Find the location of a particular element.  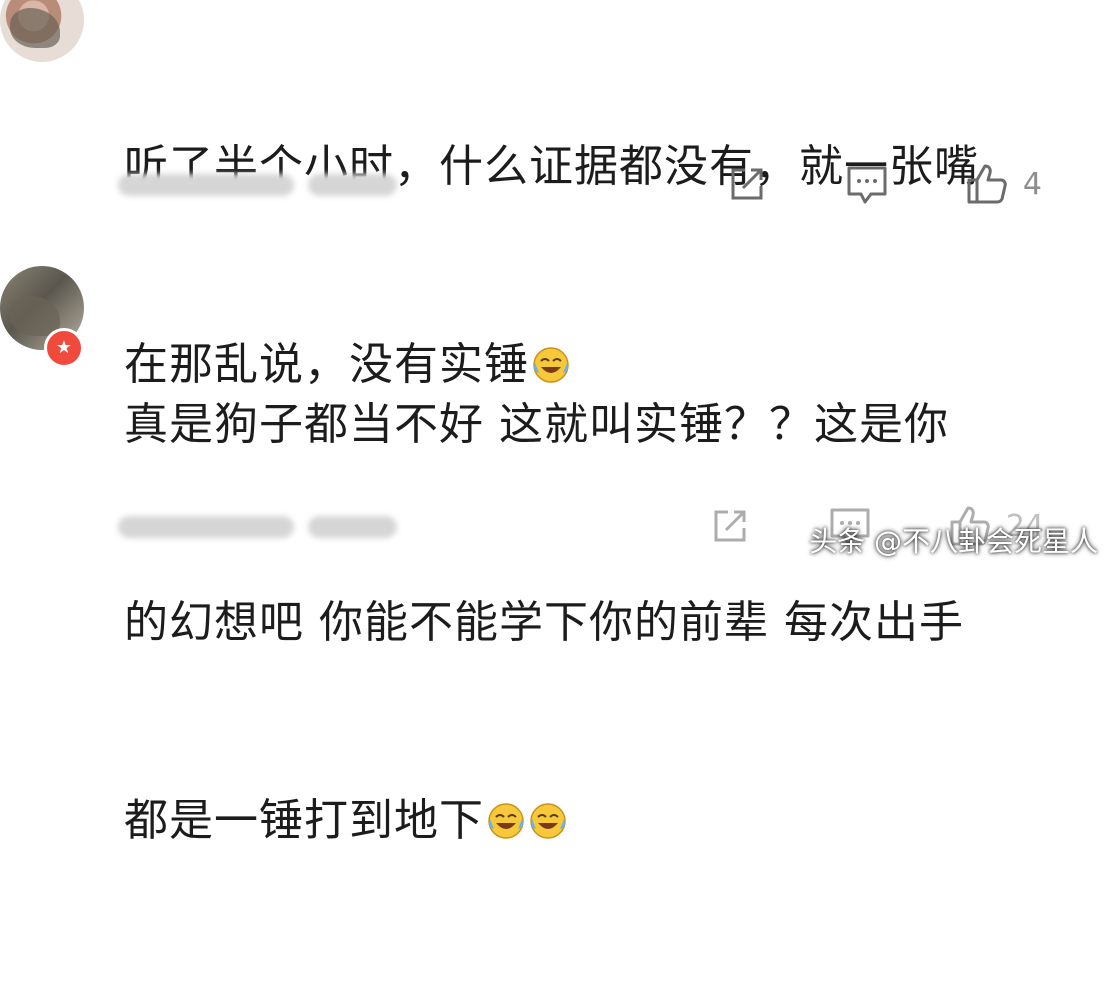

comment-text-line: 的幻想吧 你能不能学下你的前辈 每次出手 is located at coordinates (604, 623).